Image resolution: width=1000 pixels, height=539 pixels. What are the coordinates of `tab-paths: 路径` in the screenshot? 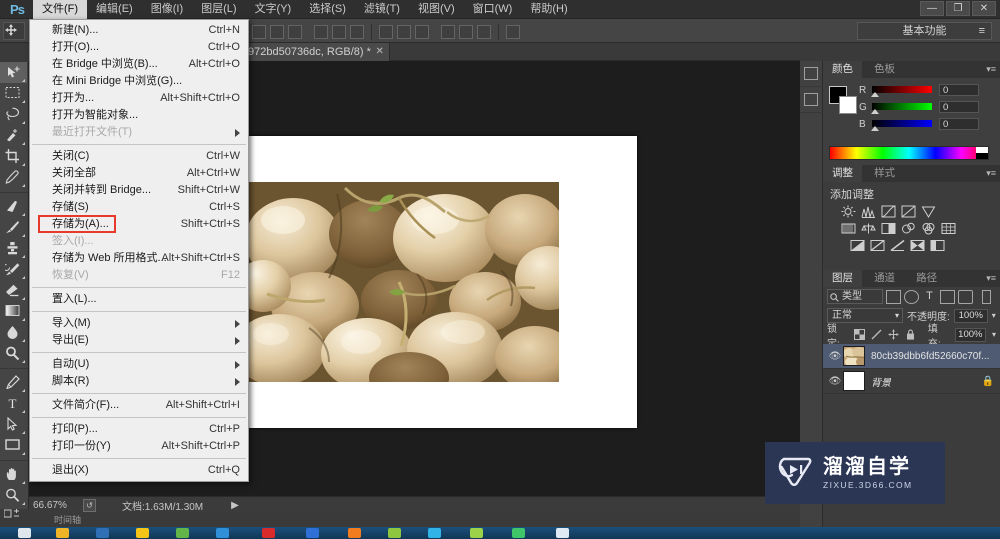 It's located at (926, 278).